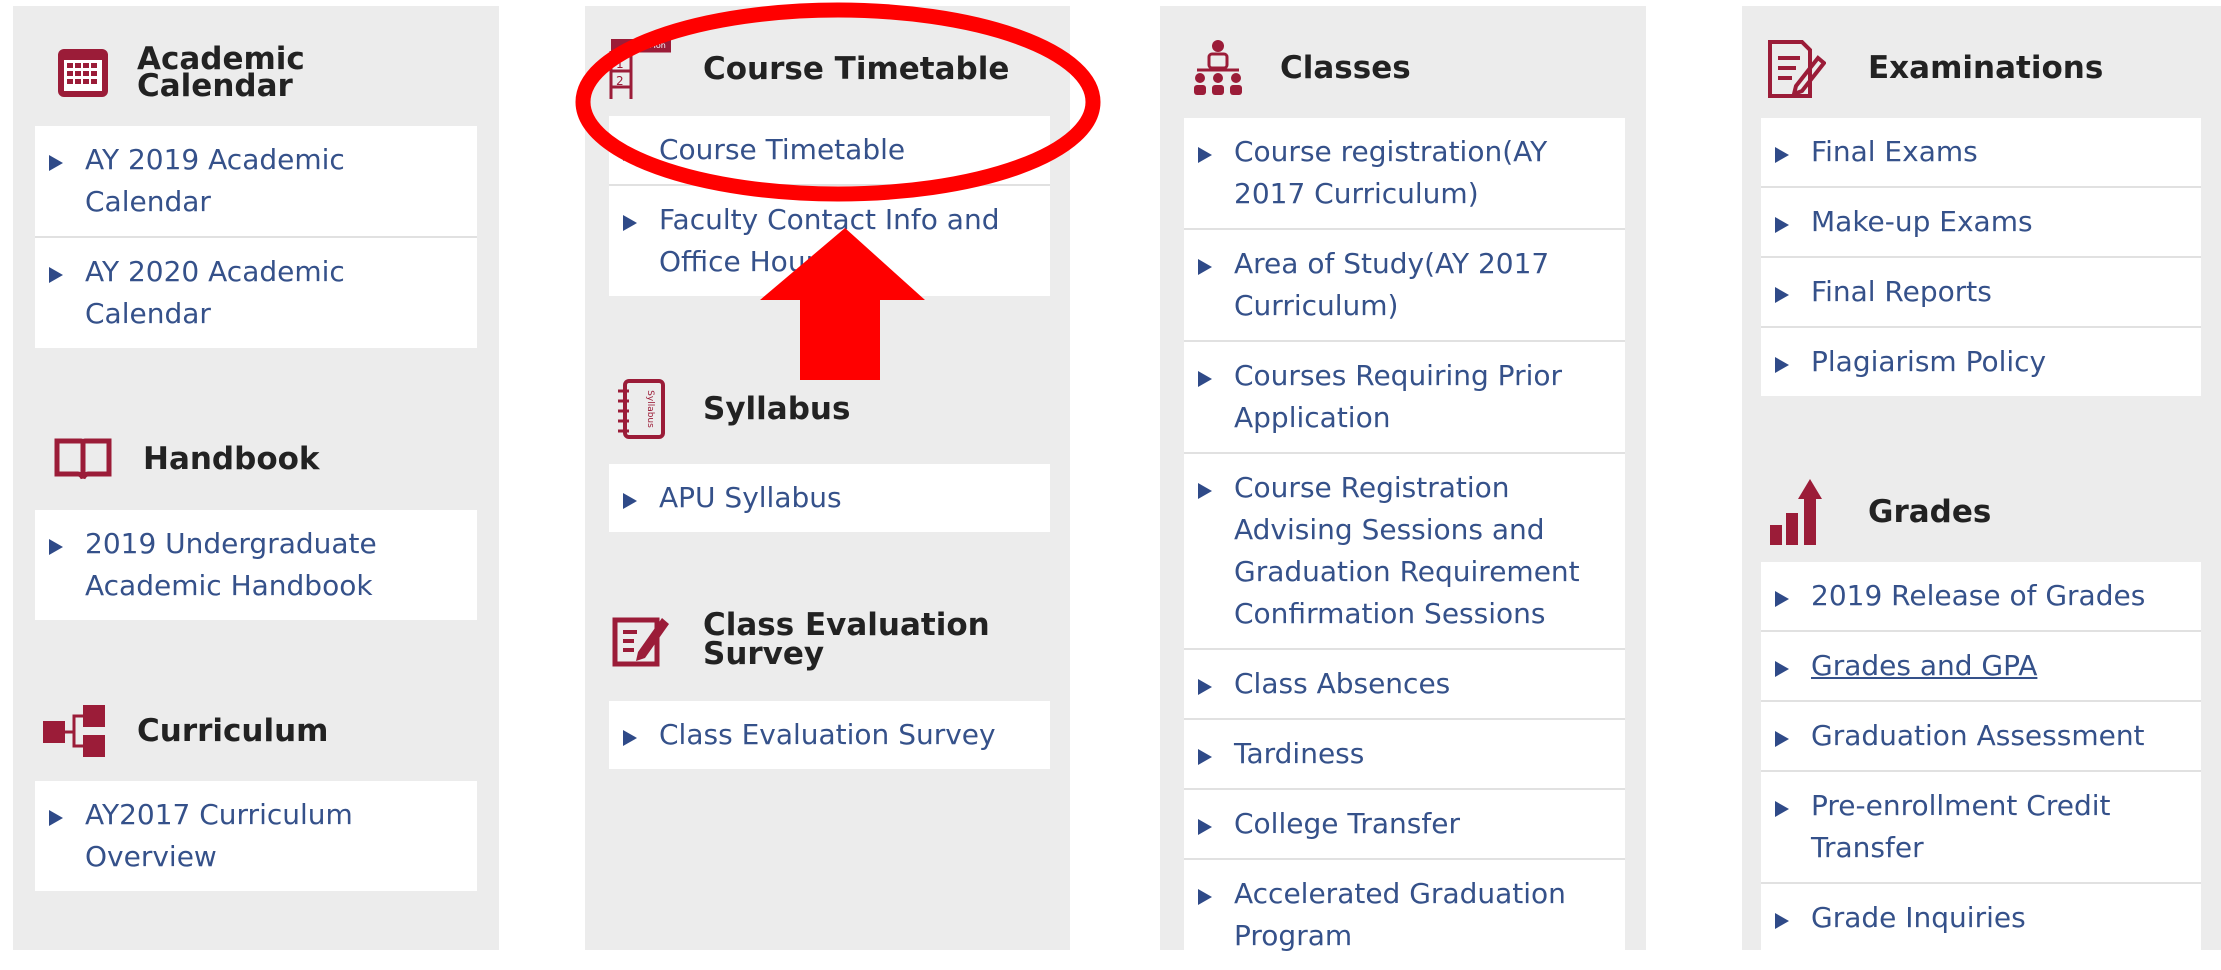 Image resolution: width=2221 pixels, height=970 pixels. I want to click on link-list: APU Syllabus, so click(829, 498).